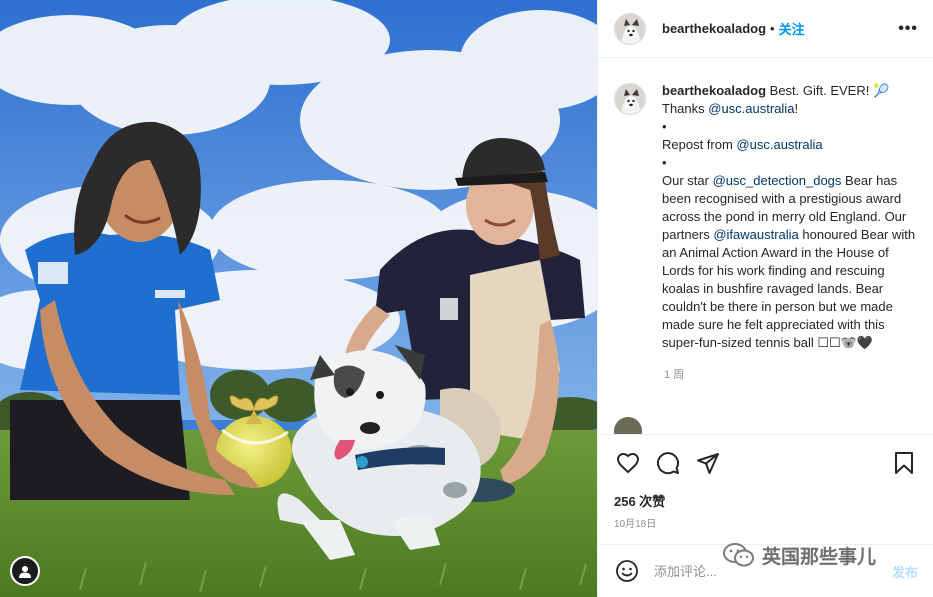 This screenshot has height=597, width=933. I want to click on post-header: bearthekoaladog • 关注 •••, so click(765, 29).